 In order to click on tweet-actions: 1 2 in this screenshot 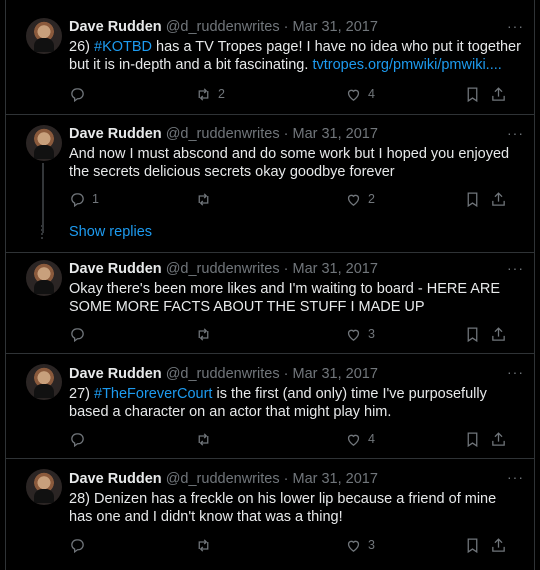, I will do `click(296, 199)`.